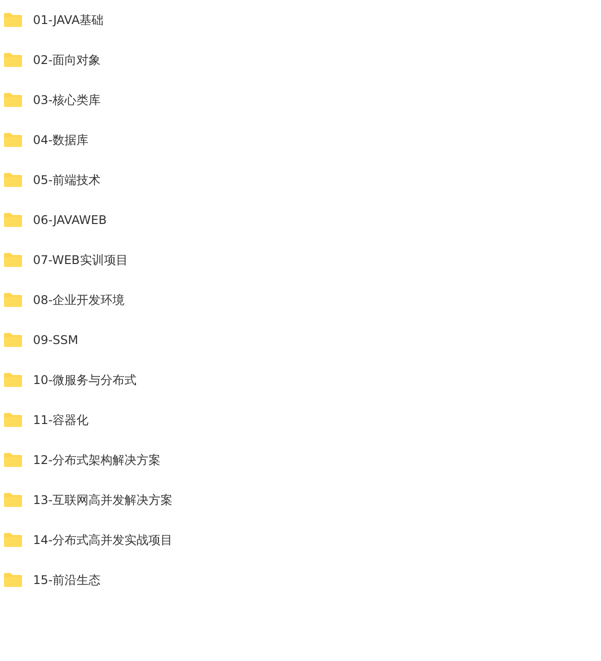 The width and height of the screenshot is (601, 661). What do you see at coordinates (61, 420) in the screenshot?
I see `folder-name: 11-容器化` at bounding box center [61, 420].